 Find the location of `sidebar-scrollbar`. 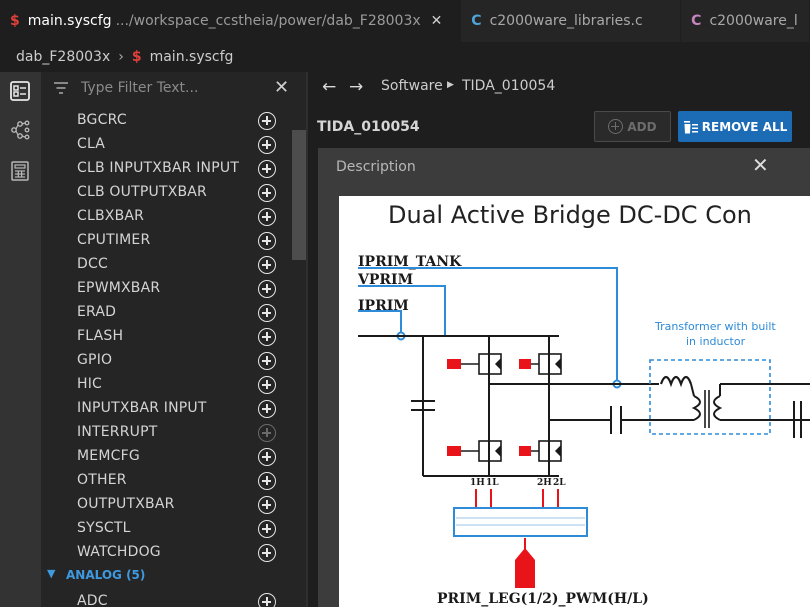

sidebar-scrollbar is located at coordinates (299, 195).